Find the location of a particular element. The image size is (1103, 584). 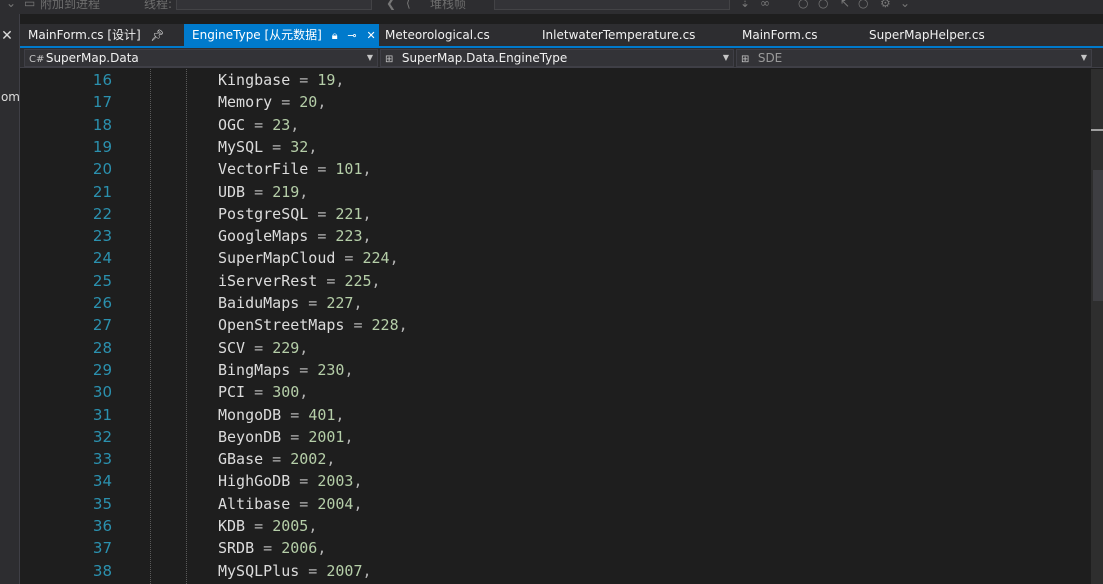

code-line: 38 MySQLPlus = 2007, is located at coordinates (555, 571).